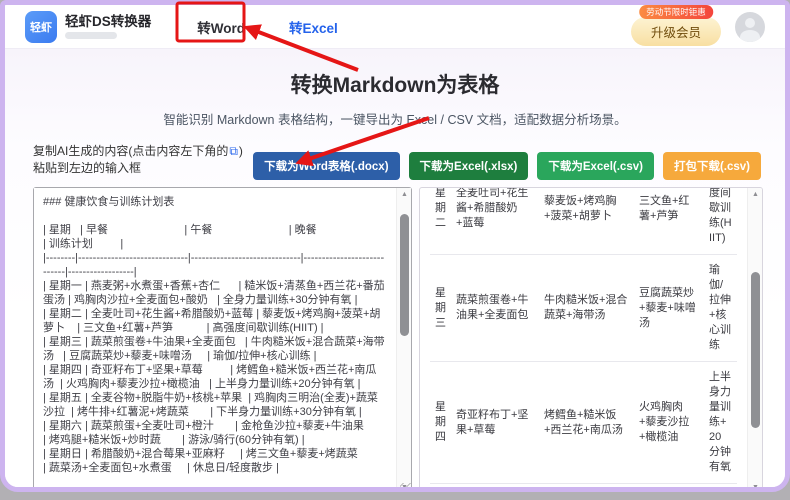 The width and height of the screenshot is (790, 500). I want to click on editor-scrollbar: ▲ ▼, so click(404, 337).